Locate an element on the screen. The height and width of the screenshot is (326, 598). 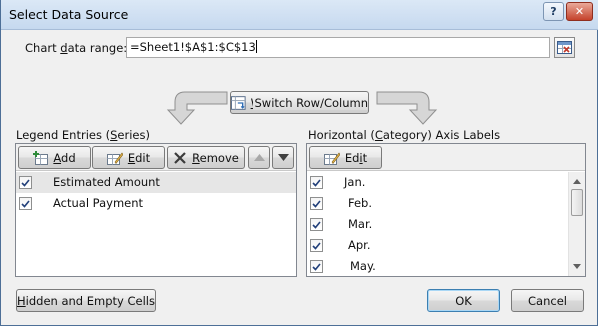
category-label: Apr. is located at coordinates (359, 245).